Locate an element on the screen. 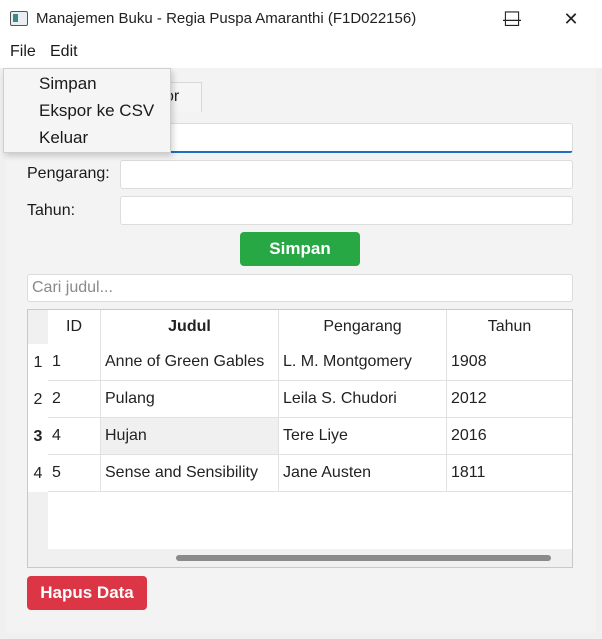  row-number: 3 is located at coordinates (38, 436).